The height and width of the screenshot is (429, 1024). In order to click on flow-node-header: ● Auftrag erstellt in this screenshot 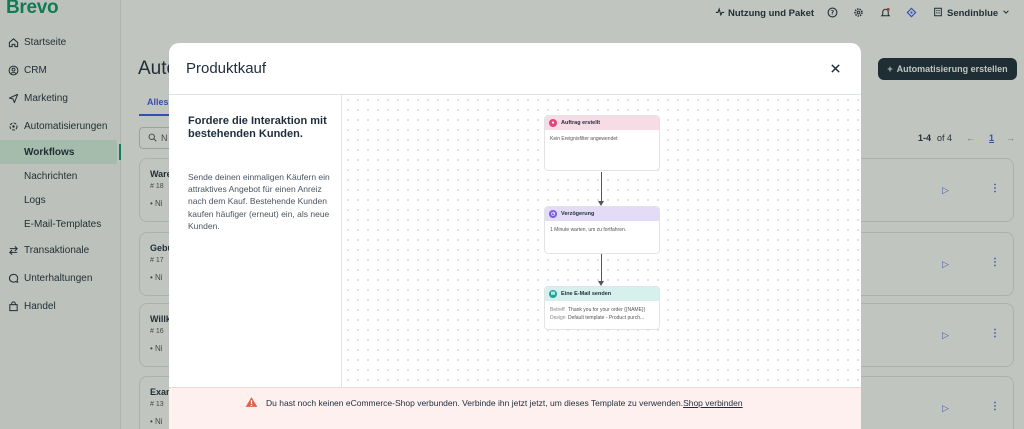, I will do `click(602, 123)`.